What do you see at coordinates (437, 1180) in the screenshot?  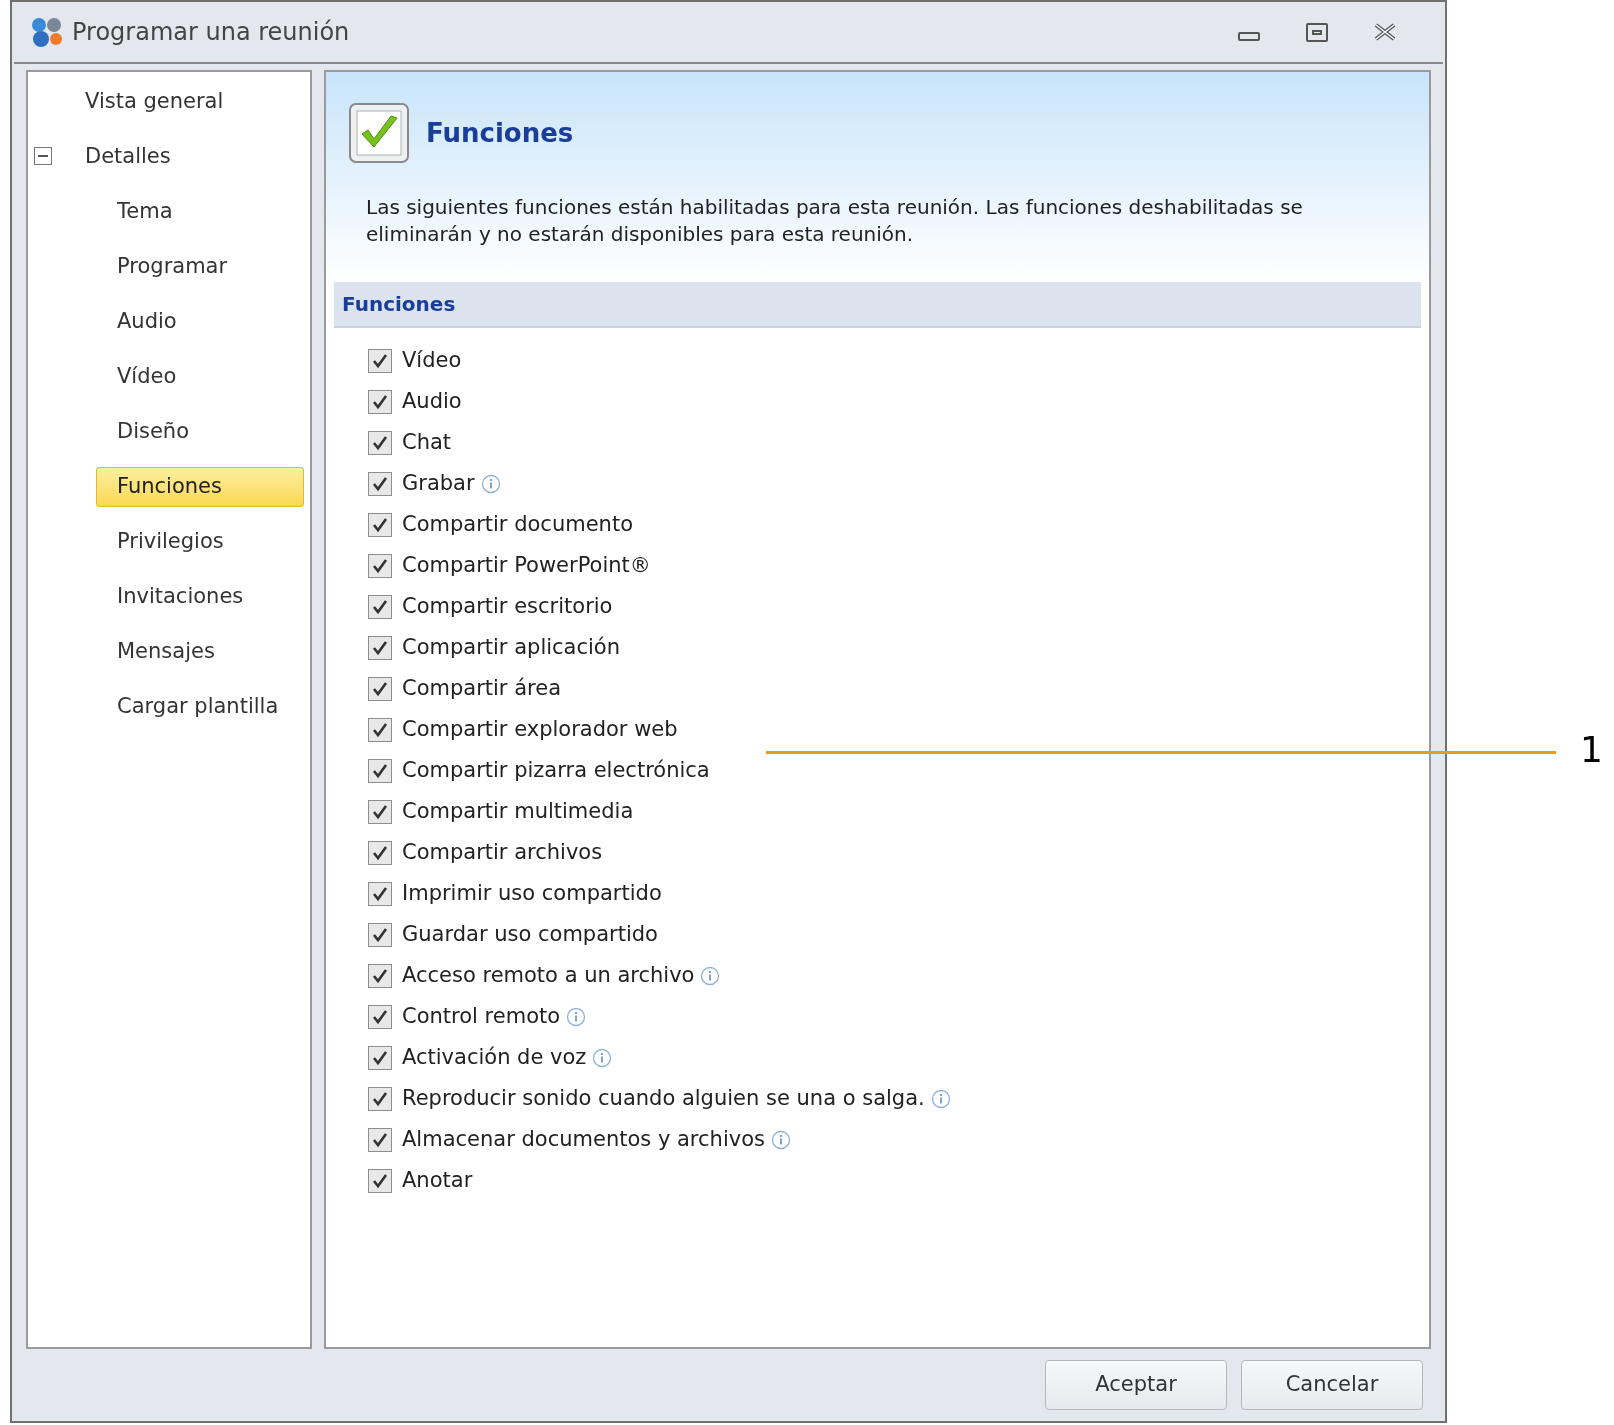 I see `checkbox-label: Anotar` at bounding box center [437, 1180].